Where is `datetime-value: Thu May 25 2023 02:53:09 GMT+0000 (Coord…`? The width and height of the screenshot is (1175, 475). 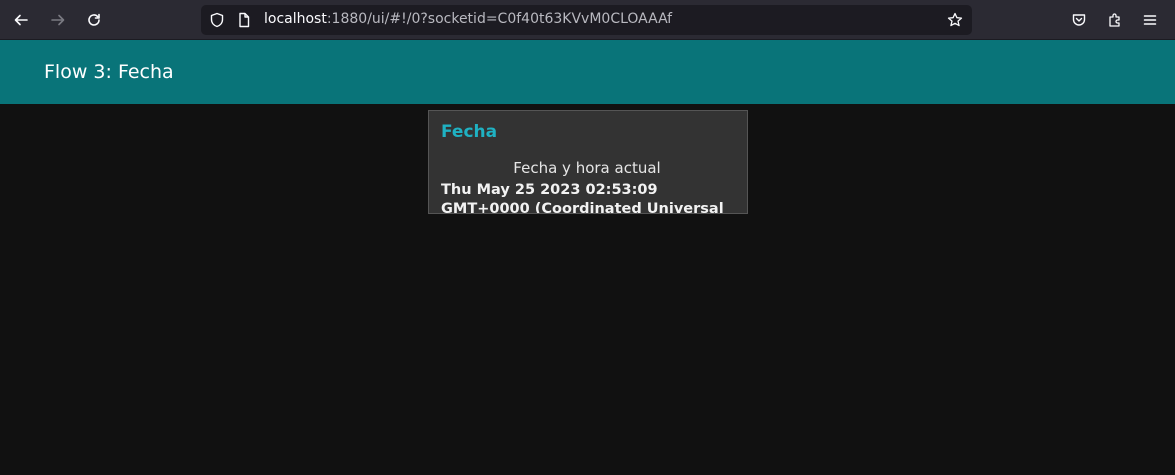 datetime-value: Thu May 25 2023 02:53:09 GMT+0000 (Coord… is located at coordinates (582, 198).